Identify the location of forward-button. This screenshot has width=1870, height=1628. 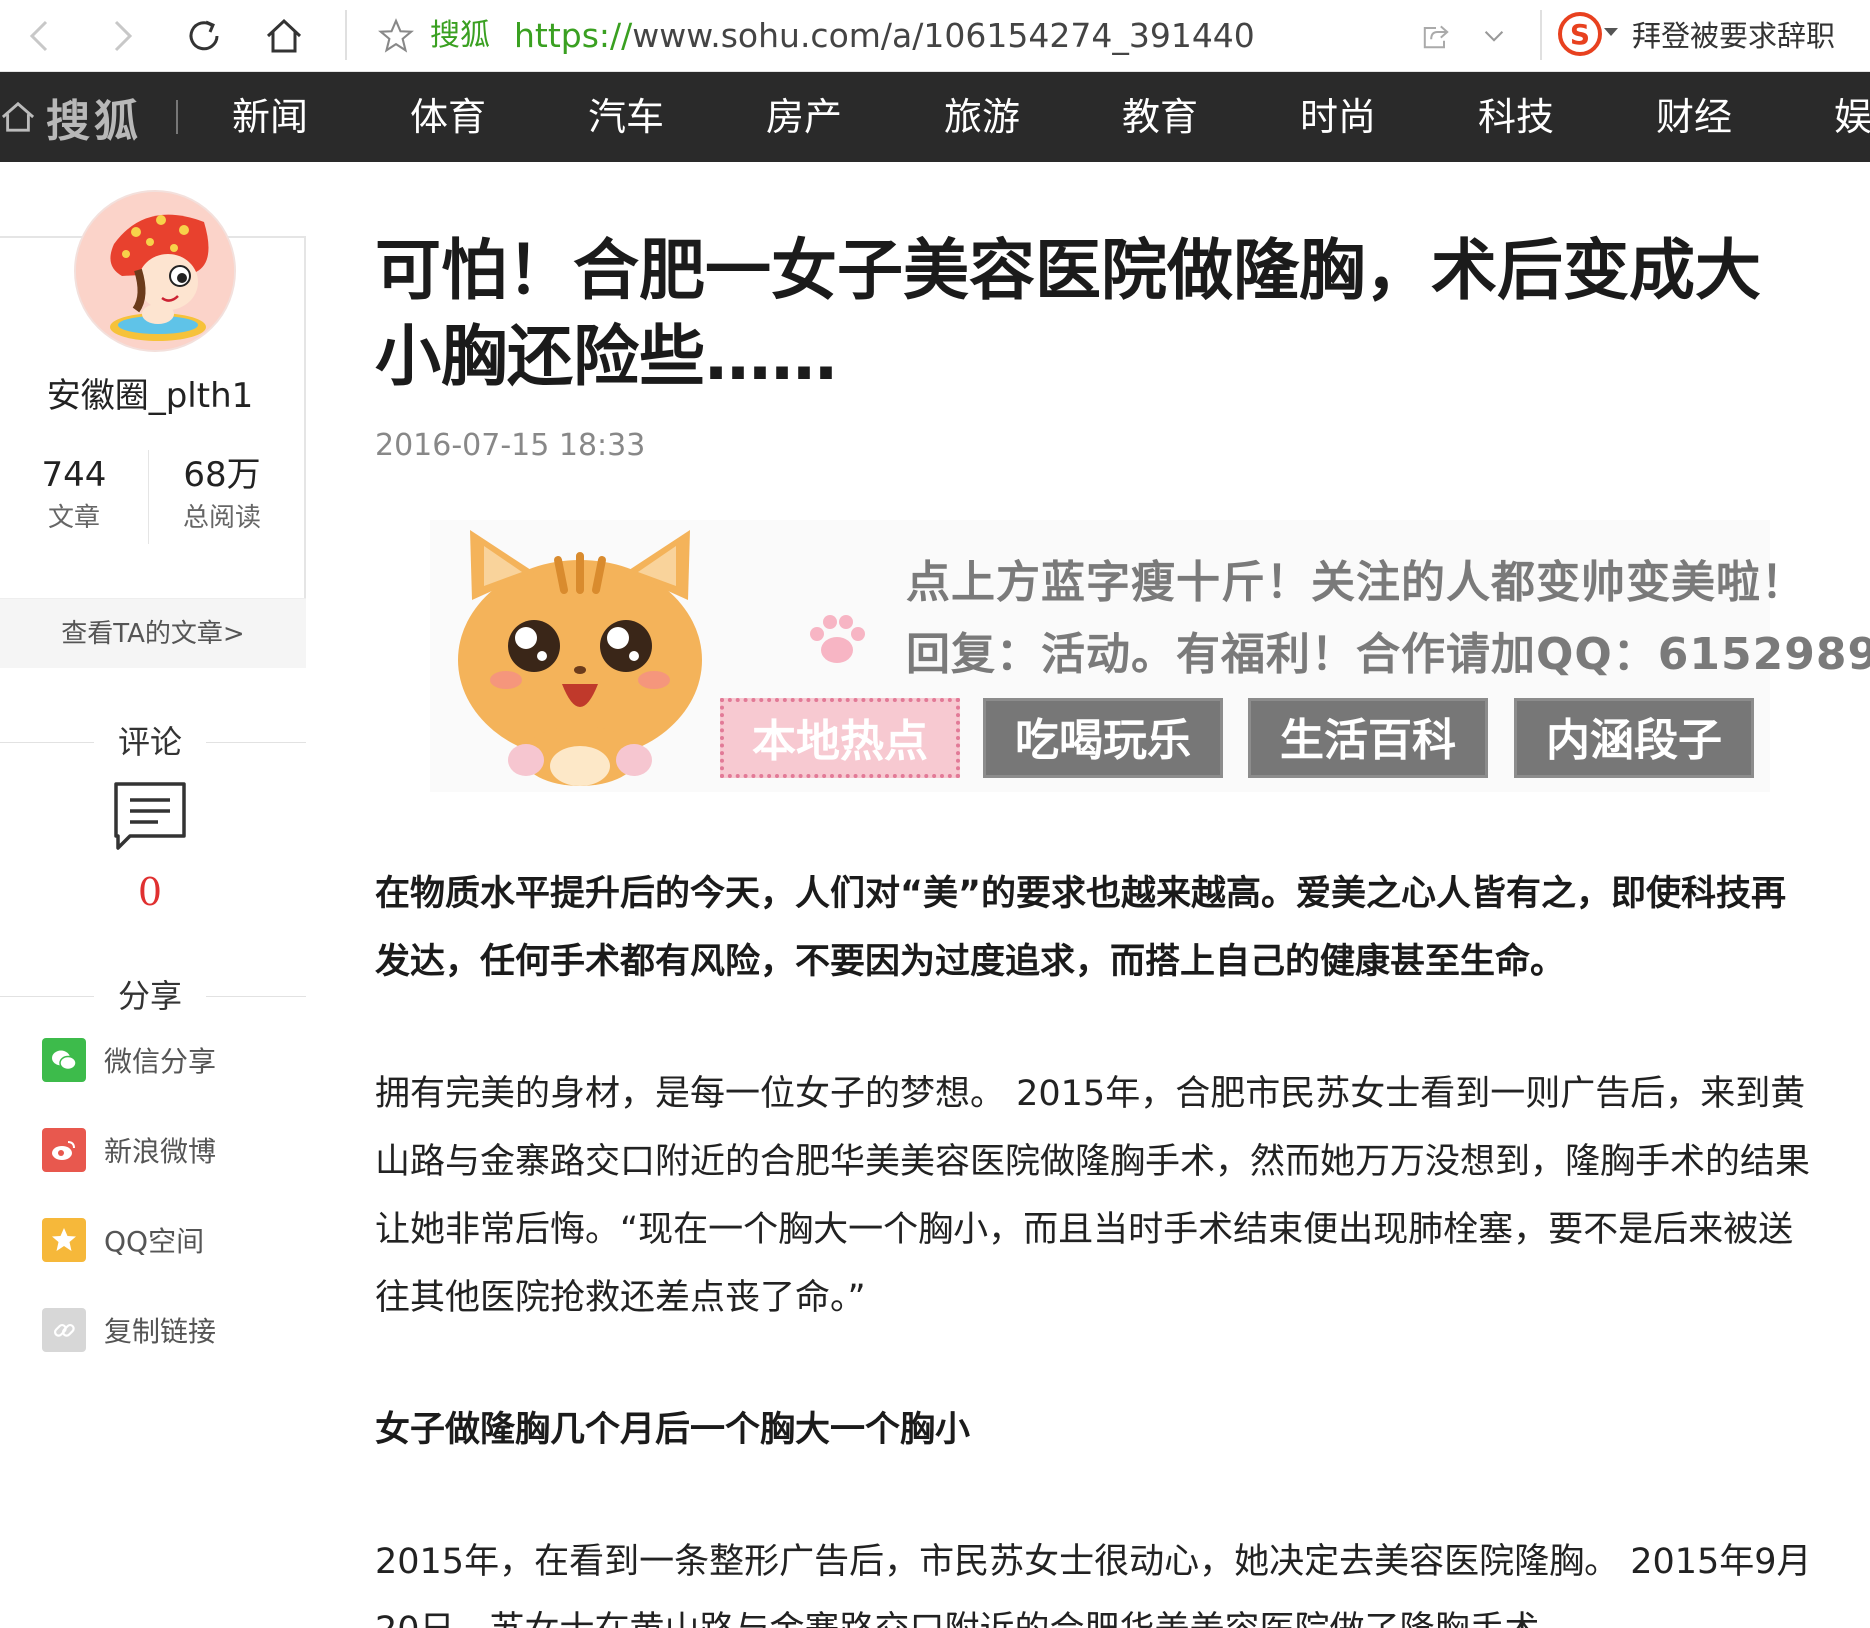
(122, 36).